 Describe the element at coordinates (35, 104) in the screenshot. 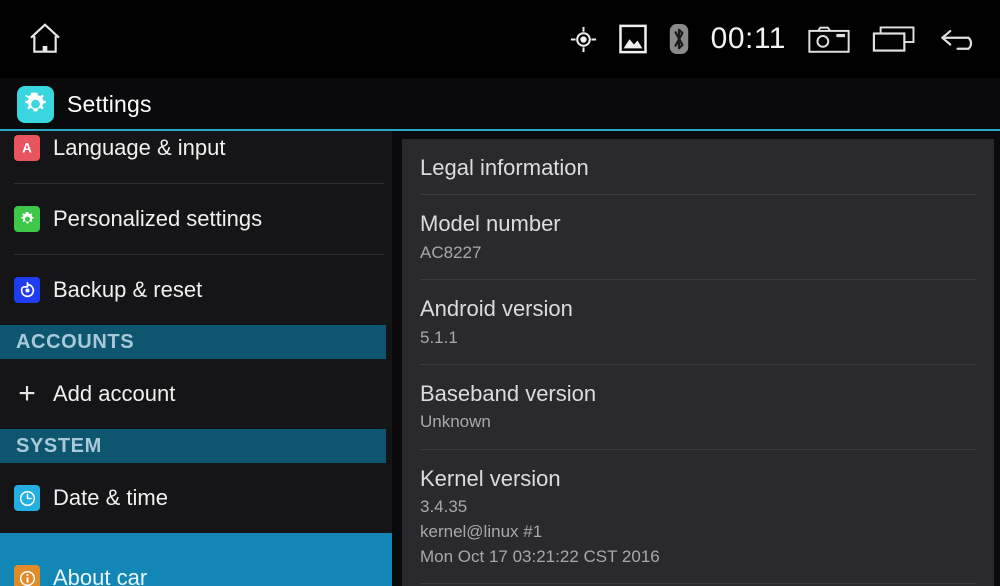

I see `settings-gear-icon` at that location.